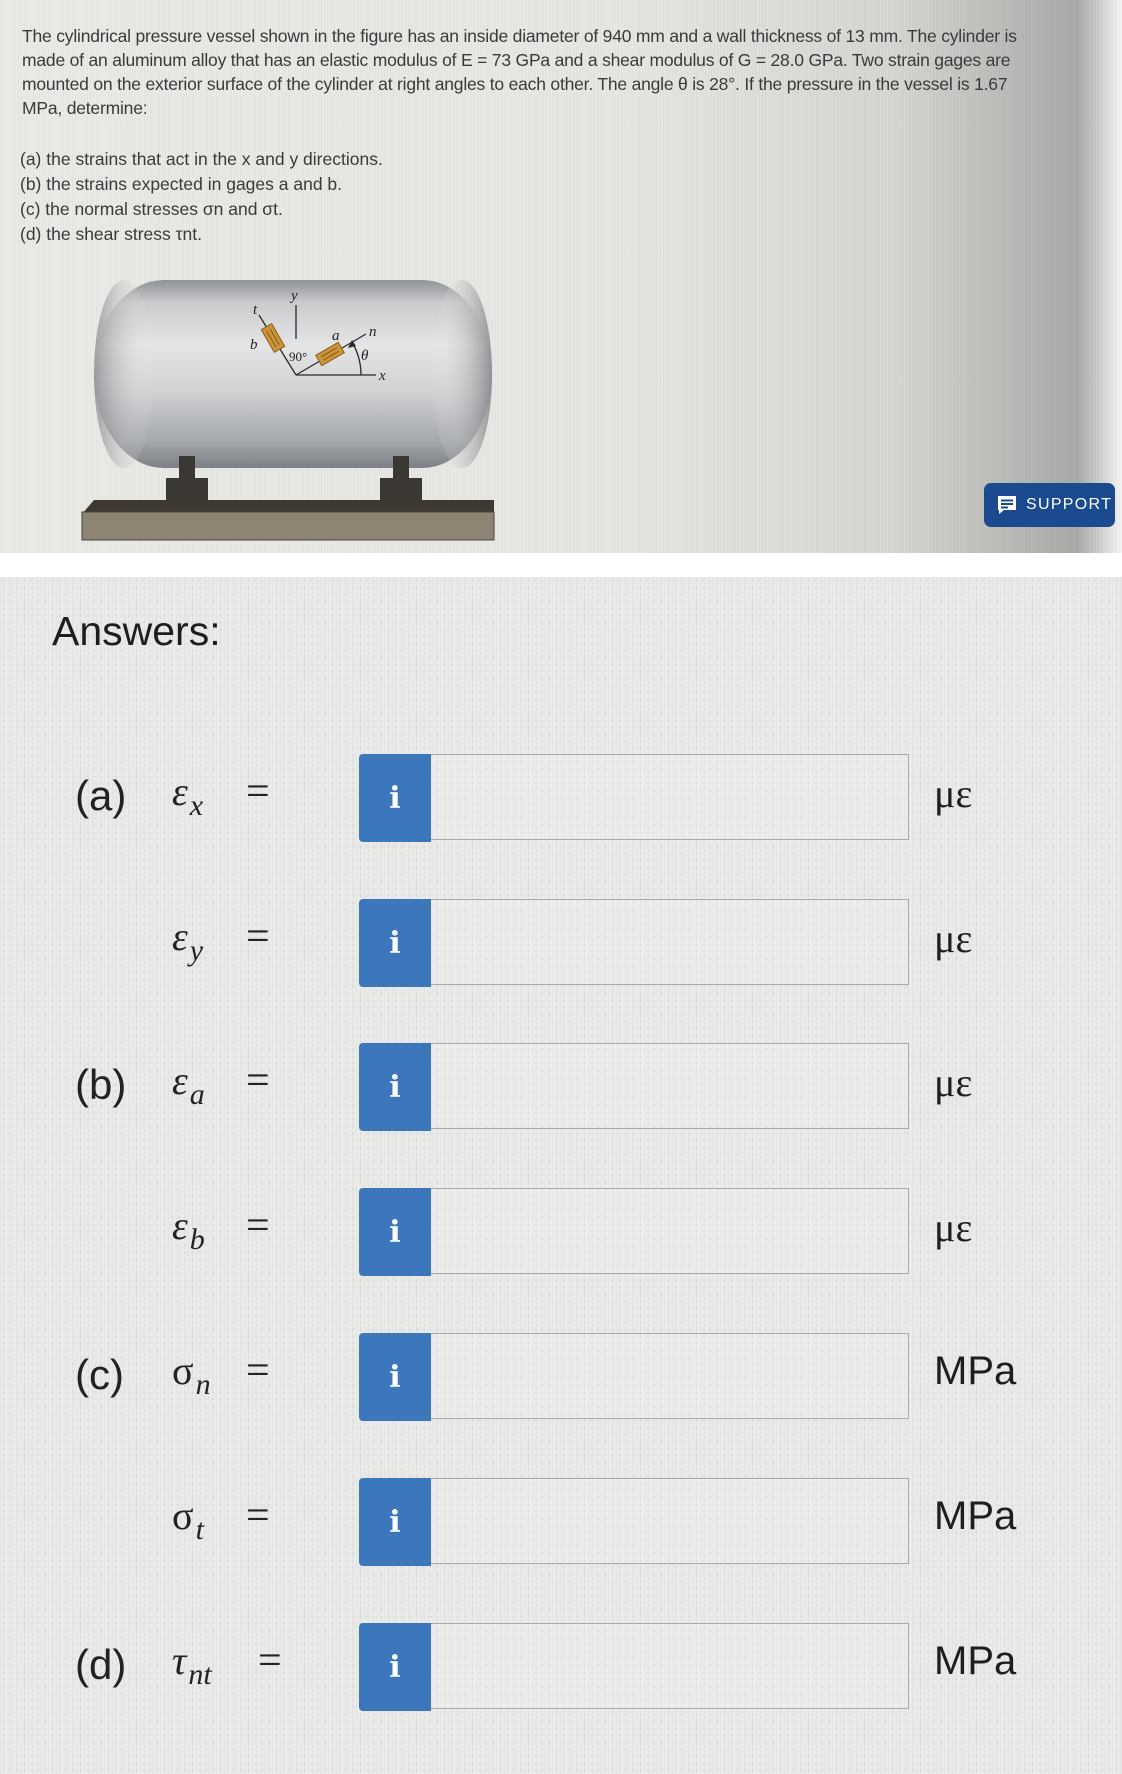  What do you see at coordinates (336, 336) in the screenshot?
I see `label-a: a` at bounding box center [336, 336].